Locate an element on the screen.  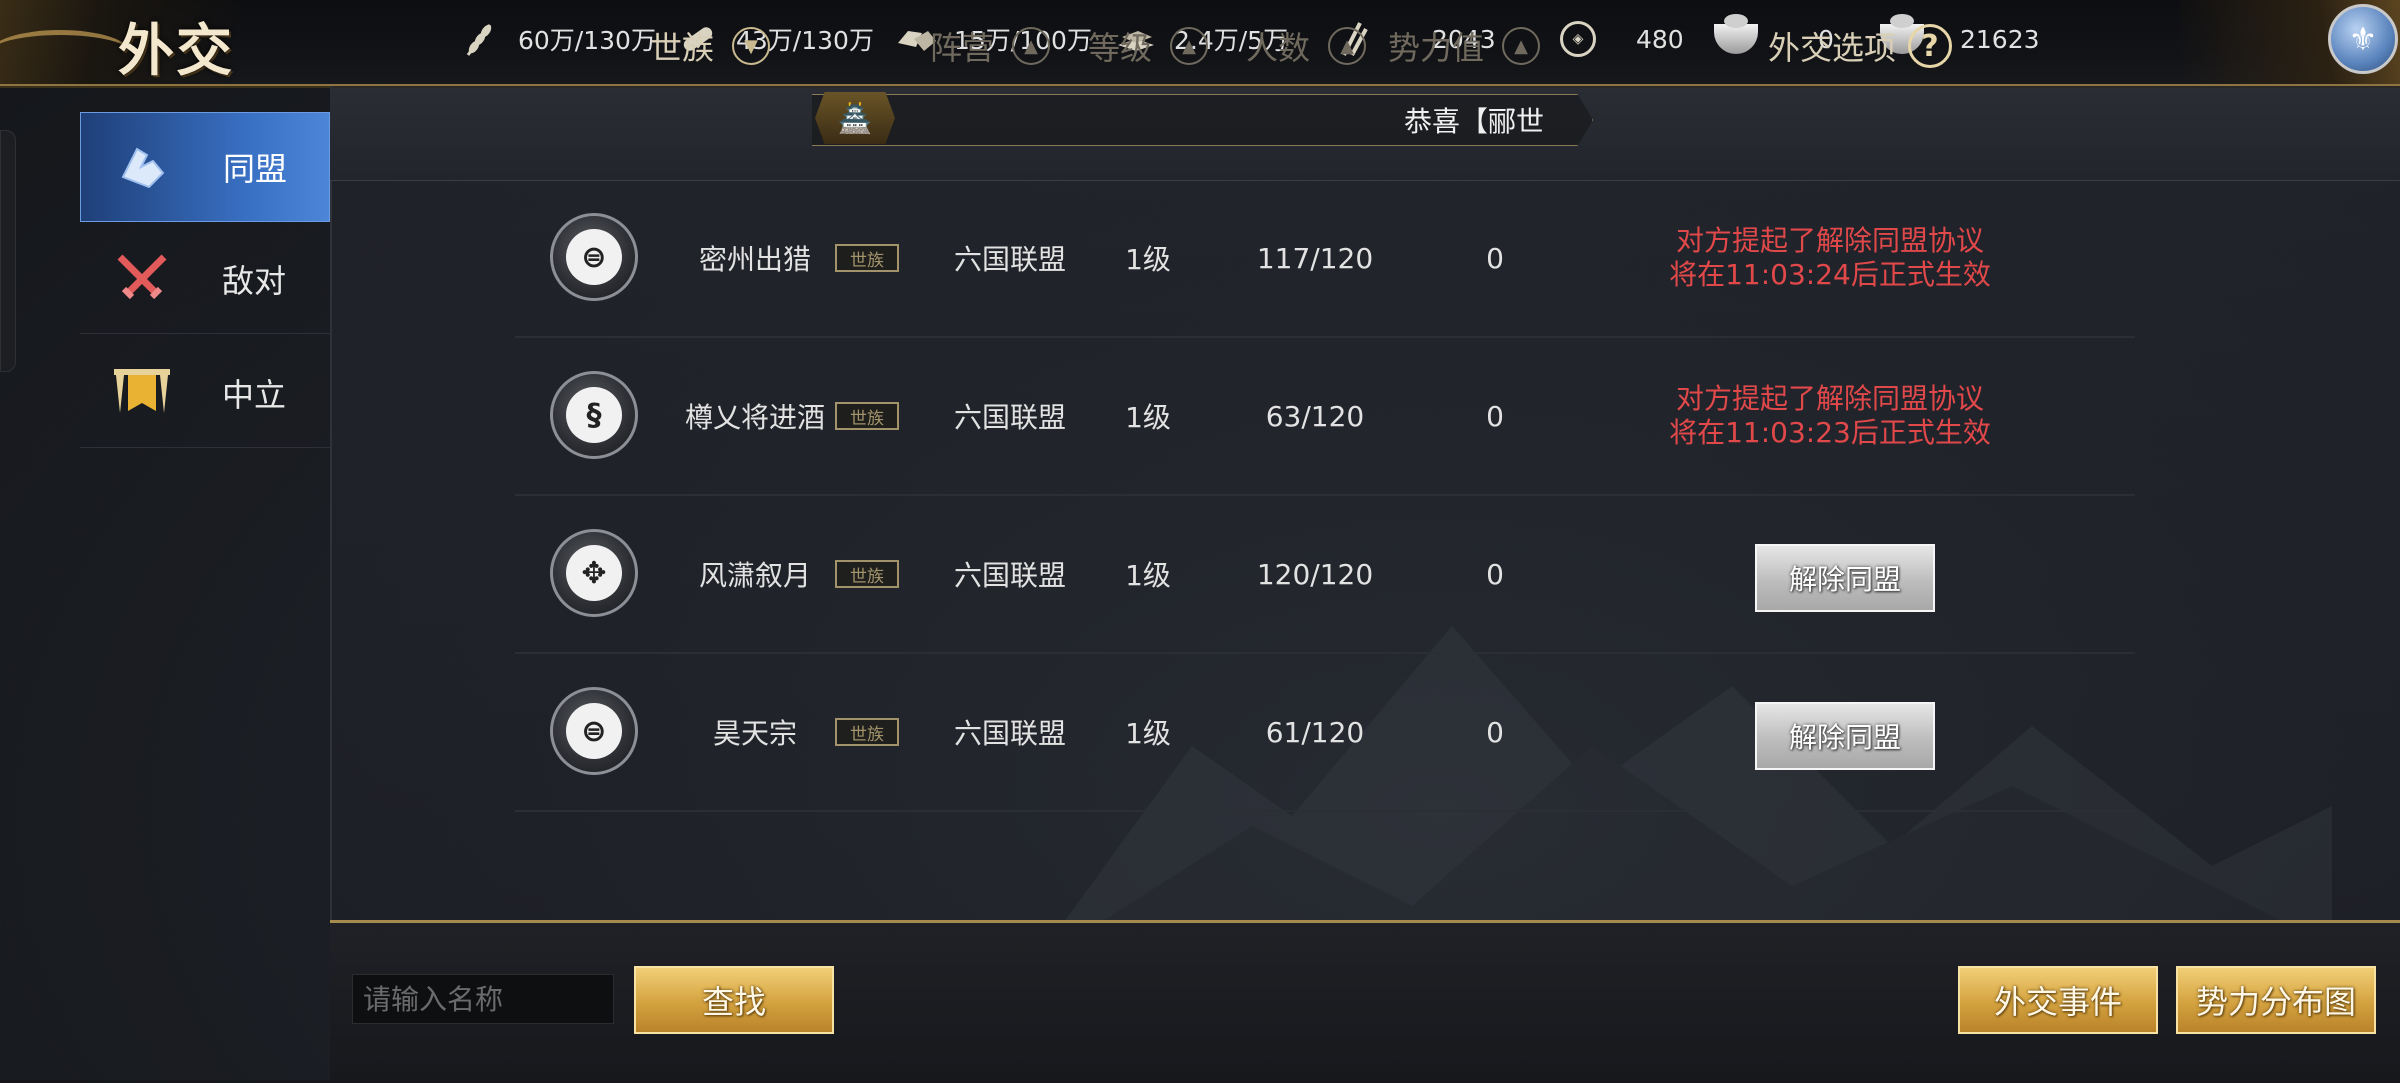
dissolve-warning: 对方提起了解除同盟协议 将在11:03:23后正式生效 is located at coordinates (1830, 416).